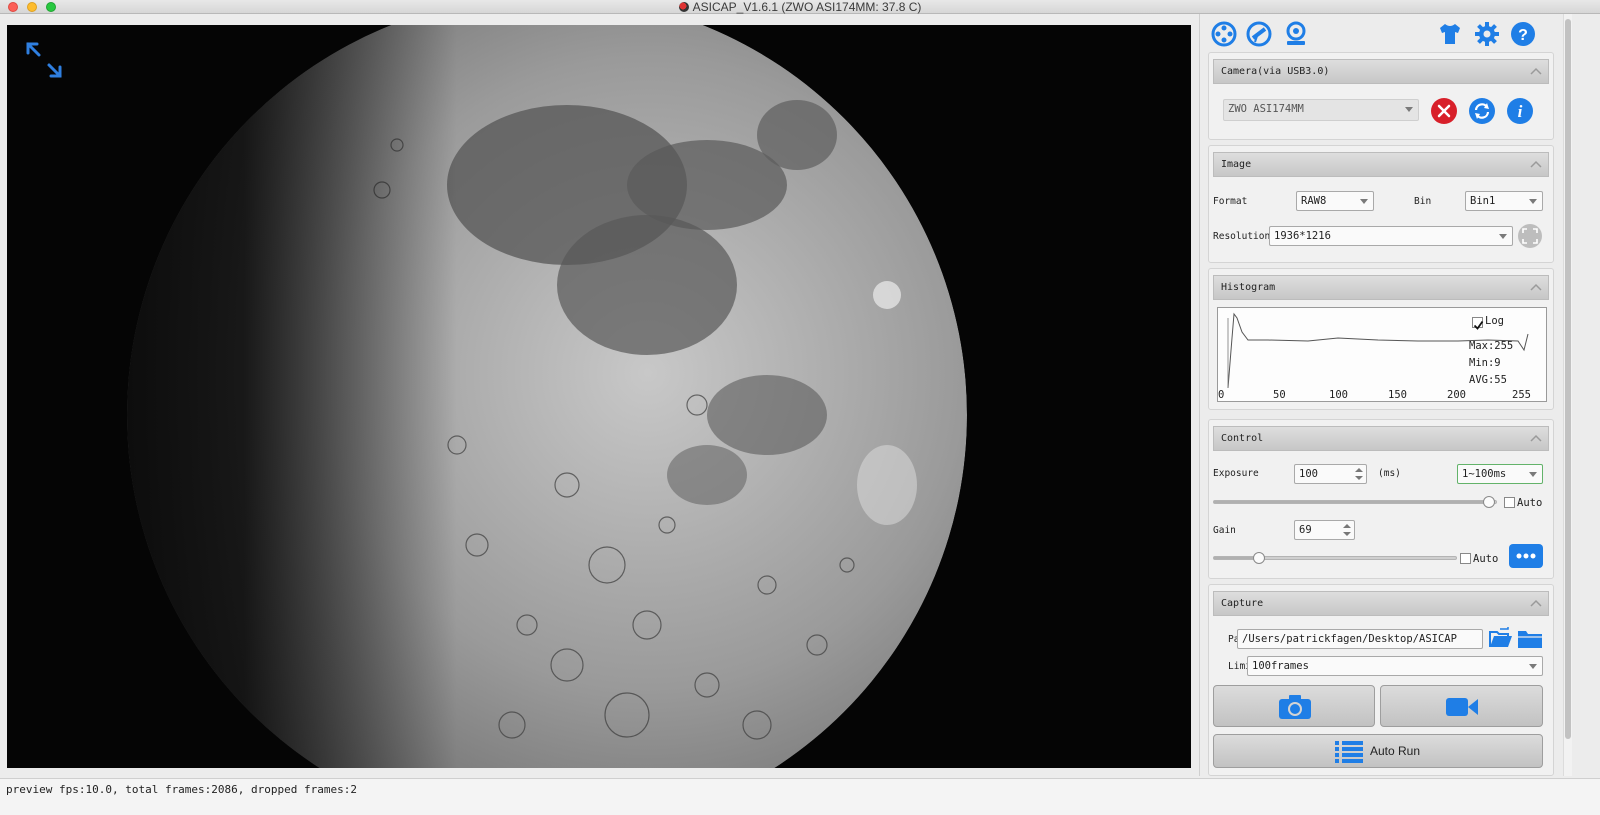 This screenshot has width=1600, height=815. What do you see at coordinates (1487, 34) in the screenshot?
I see `gear-icon` at bounding box center [1487, 34].